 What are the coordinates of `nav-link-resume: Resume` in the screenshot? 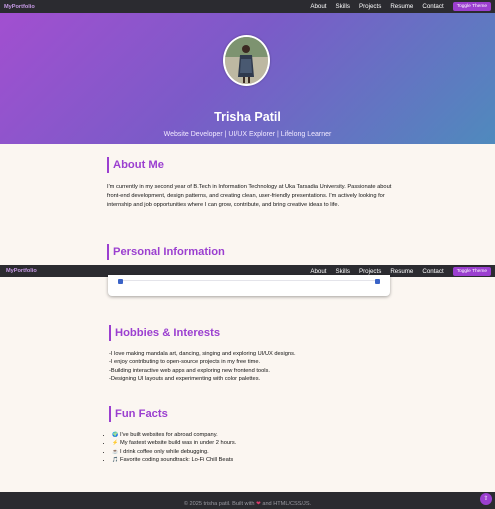 It's located at (401, 6).